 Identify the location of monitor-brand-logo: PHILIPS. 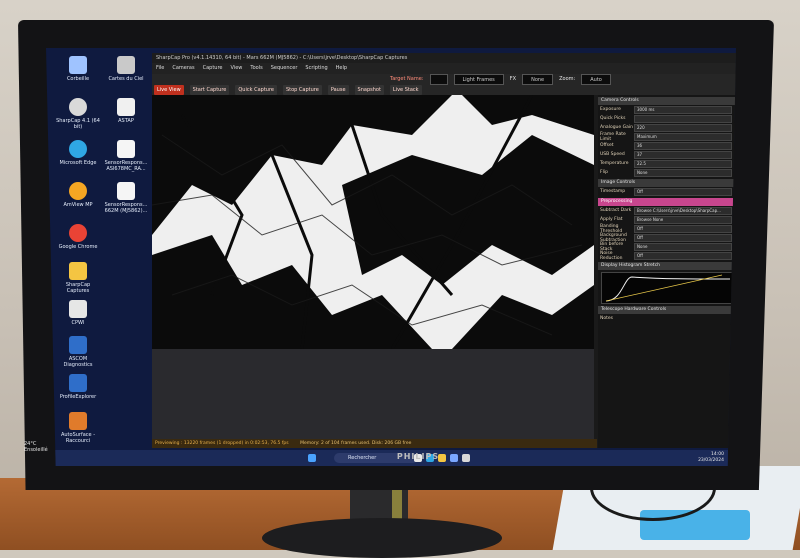
(418, 456).